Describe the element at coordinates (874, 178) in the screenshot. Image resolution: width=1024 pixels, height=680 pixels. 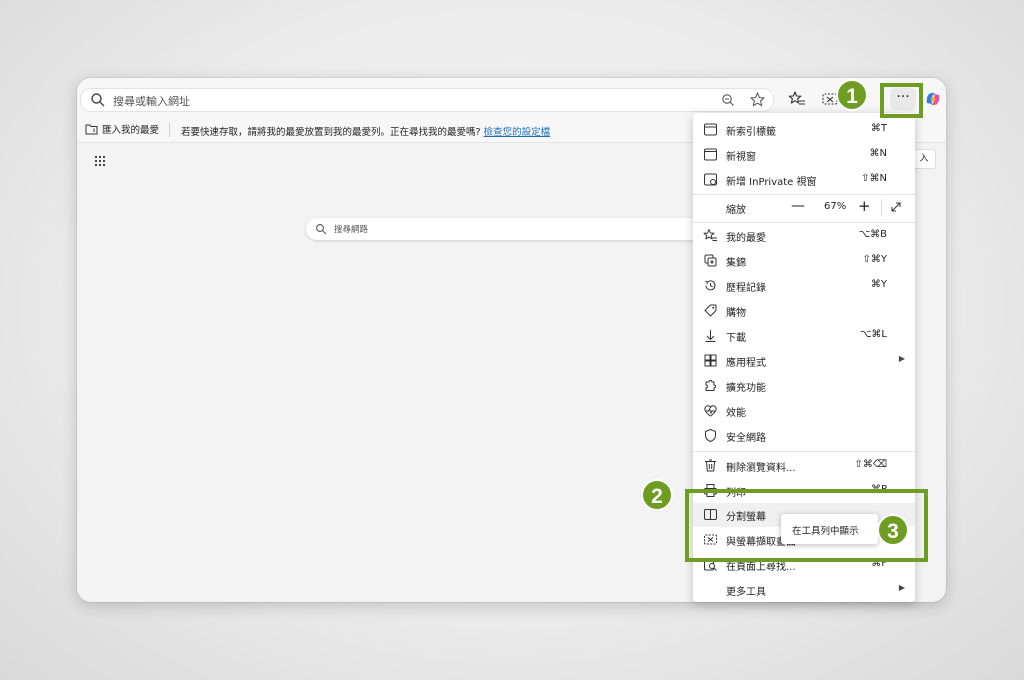
I see `menu-item-shortcut: ⇧⌘N` at that location.